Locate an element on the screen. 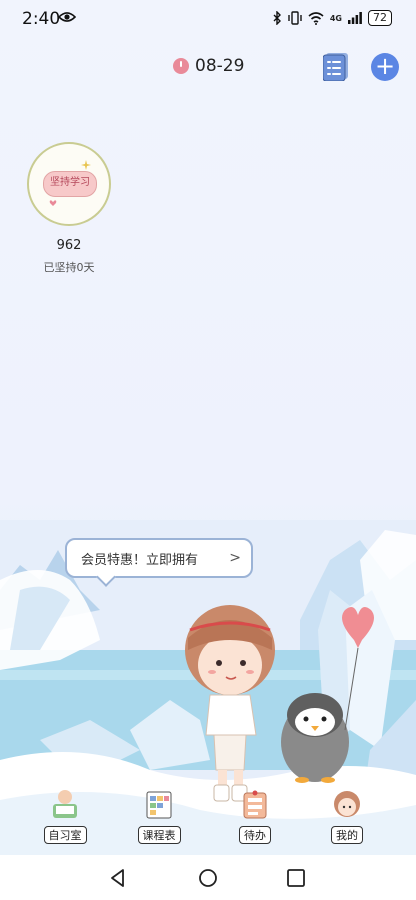 This screenshot has height=900, width=416. study-room-icon is located at coordinates (65, 804).